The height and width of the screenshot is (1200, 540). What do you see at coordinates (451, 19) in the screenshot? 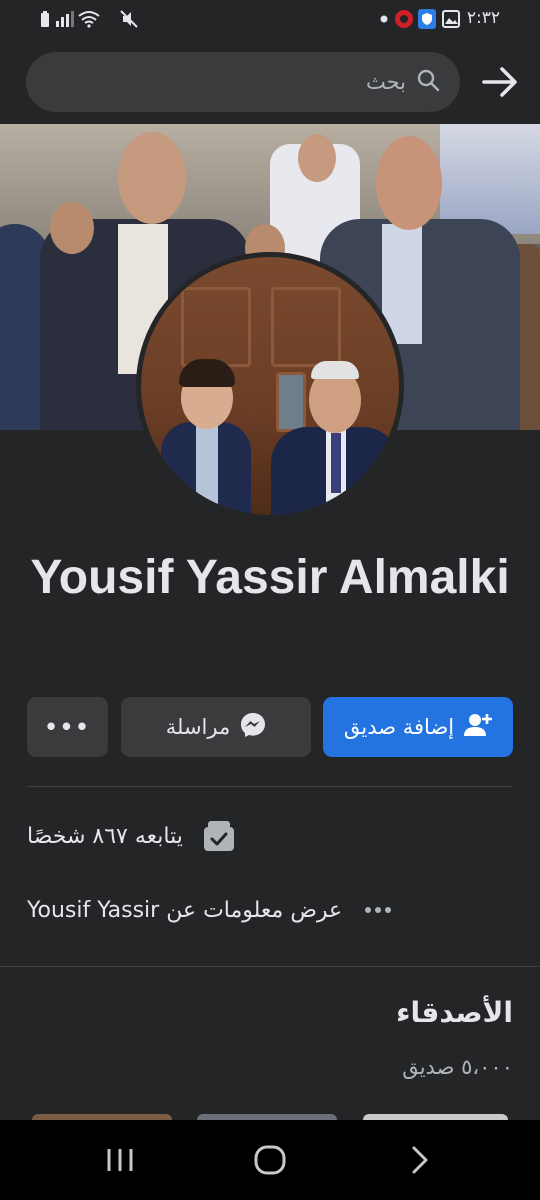
I see `gallery-icon` at bounding box center [451, 19].